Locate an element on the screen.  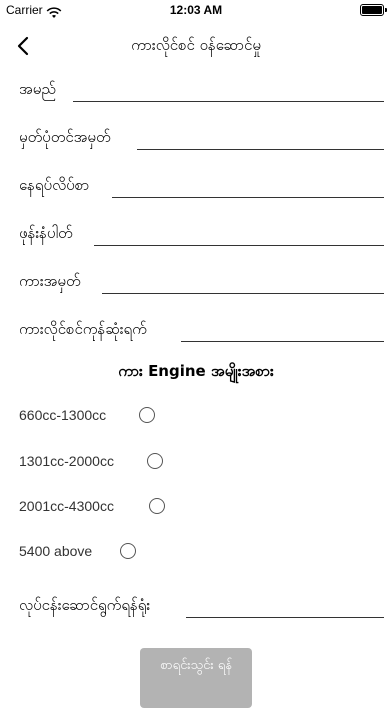
license-expiry-input is located at coordinates (282, 341).